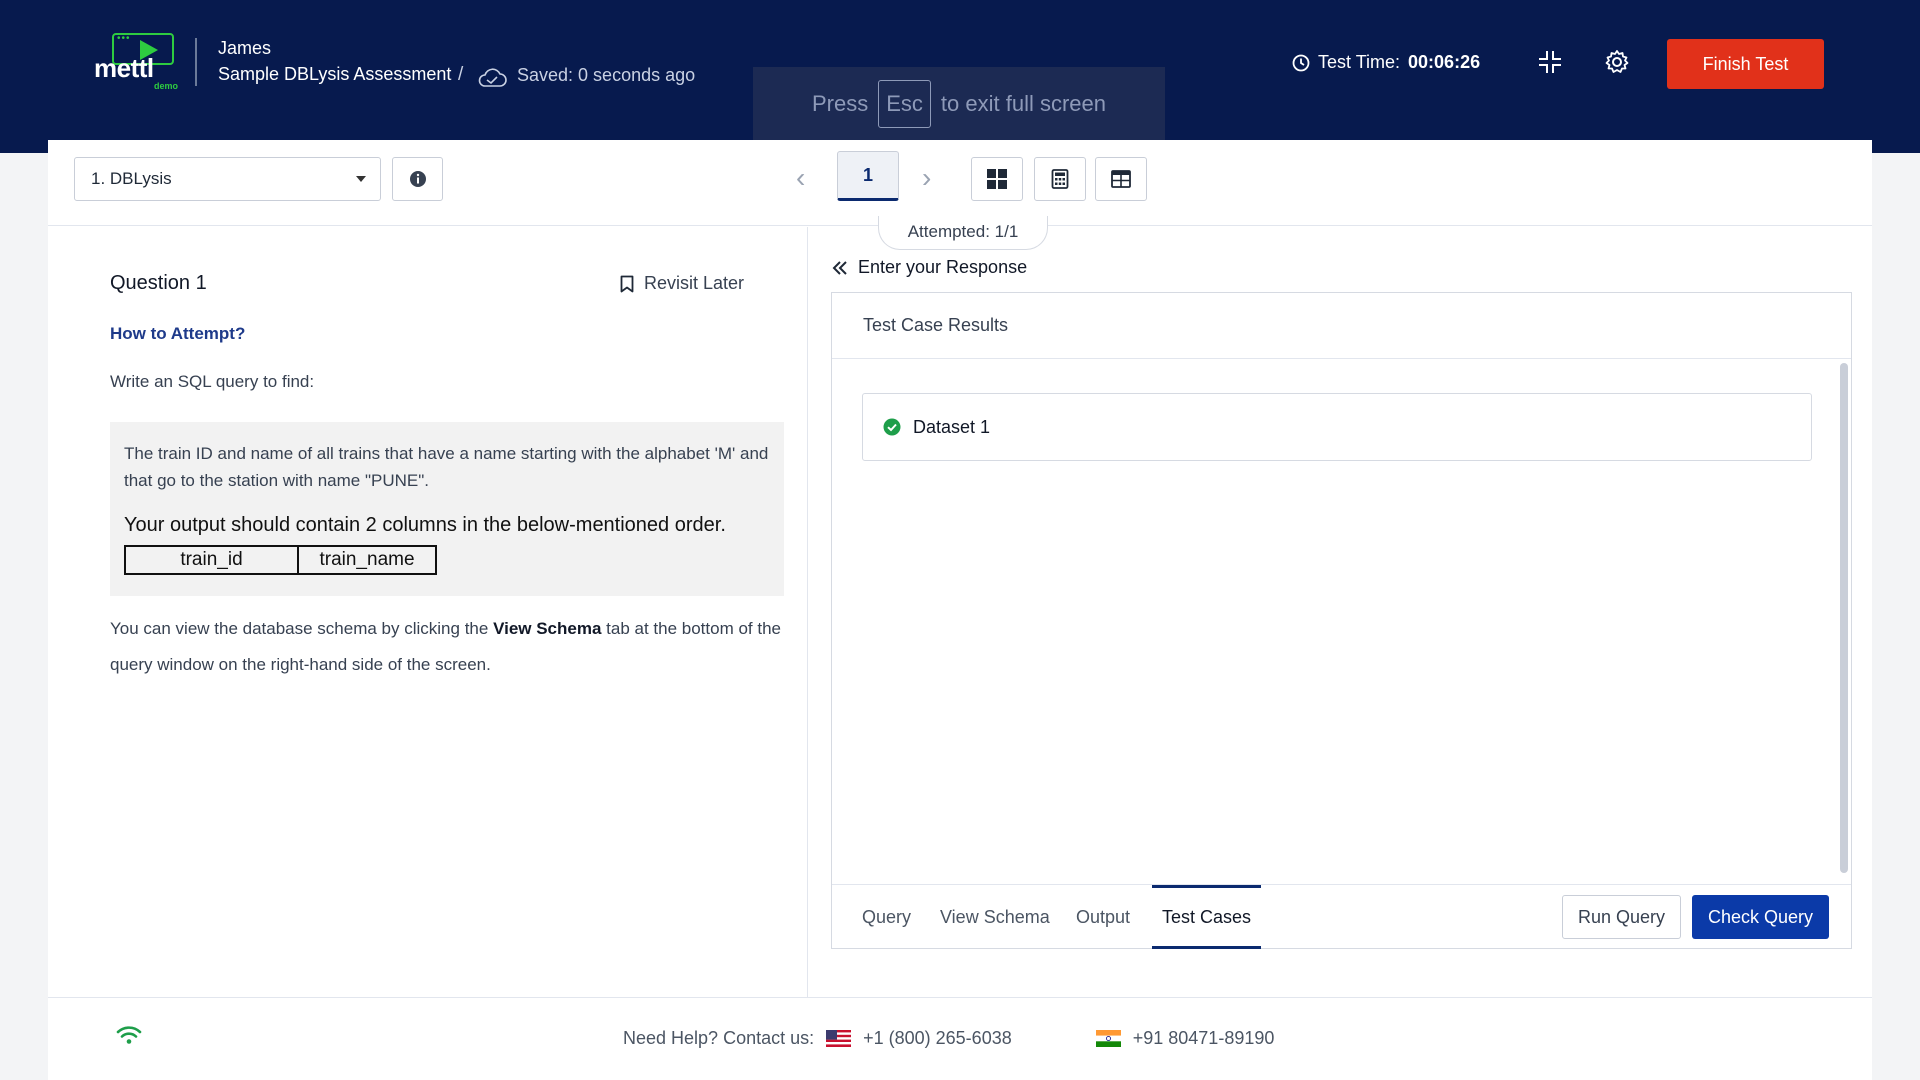 The height and width of the screenshot is (1080, 1920). I want to click on chevron-down-icon, so click(361, 179).